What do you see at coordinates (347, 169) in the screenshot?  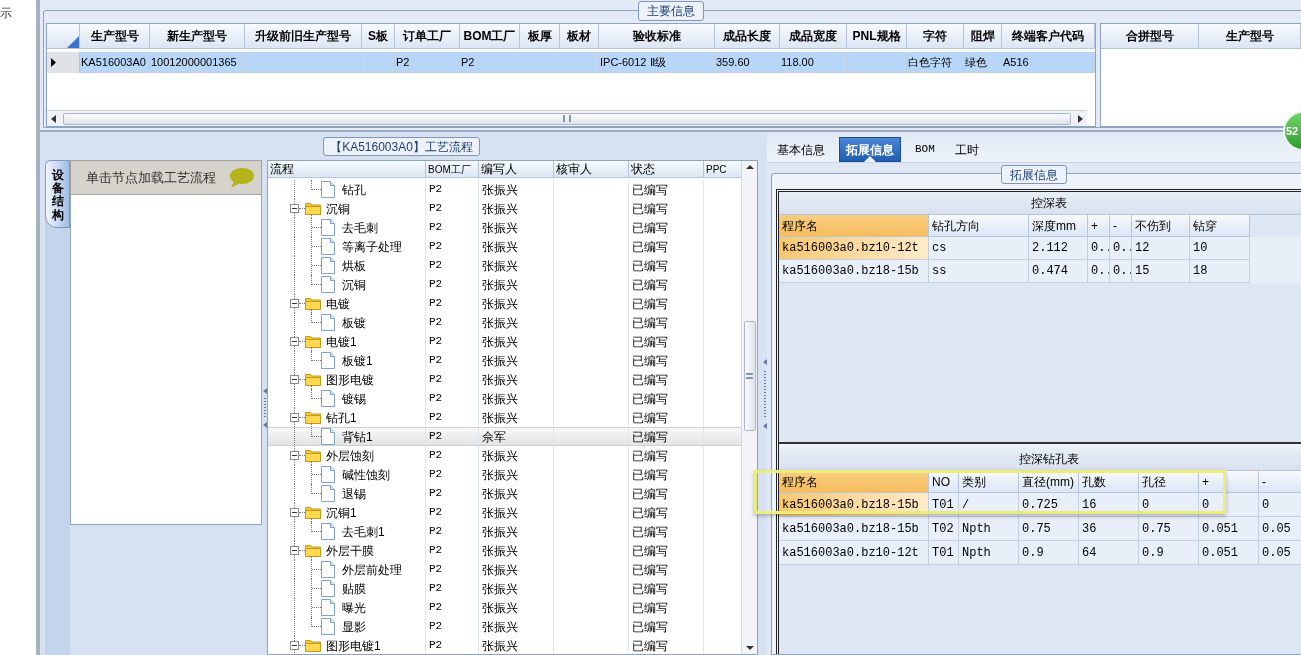 I see `column-header: 流程` at bounding box center [347, 169].